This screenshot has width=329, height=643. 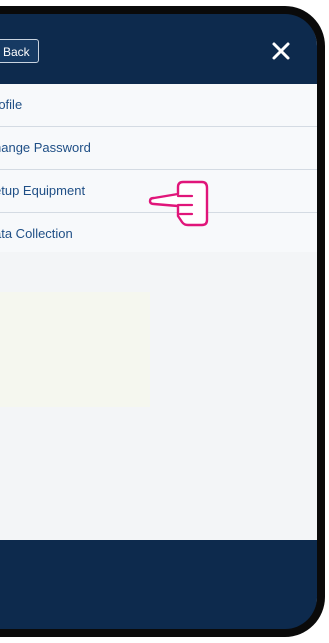 What do you see at coordinates (75, 349) in the screenshot?
I see `background-panel` at bounding box center [75, 349].